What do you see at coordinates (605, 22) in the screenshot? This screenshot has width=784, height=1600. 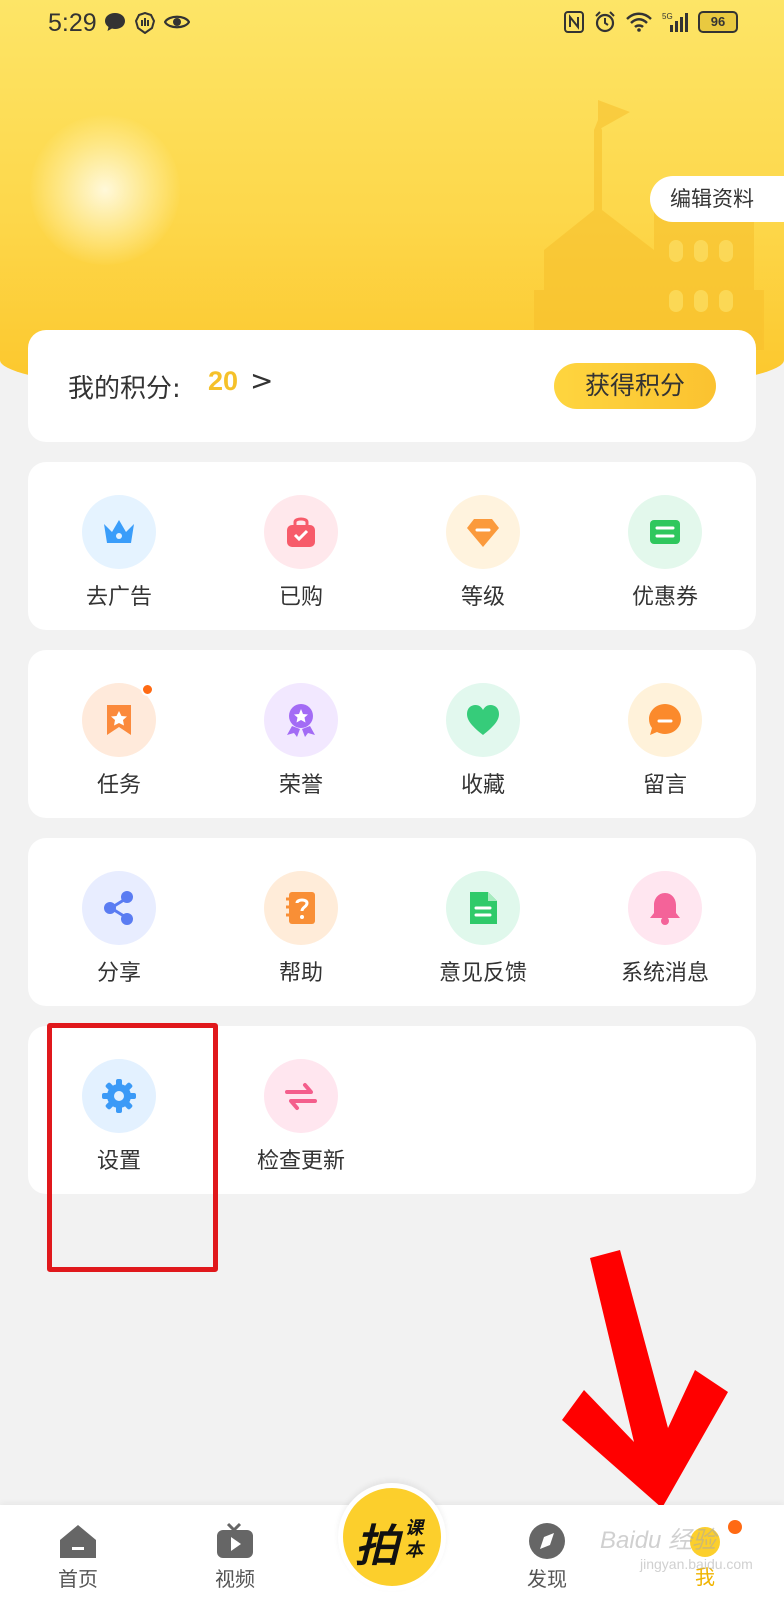 I see `alarm-icon` at bounding box center [605, 22].